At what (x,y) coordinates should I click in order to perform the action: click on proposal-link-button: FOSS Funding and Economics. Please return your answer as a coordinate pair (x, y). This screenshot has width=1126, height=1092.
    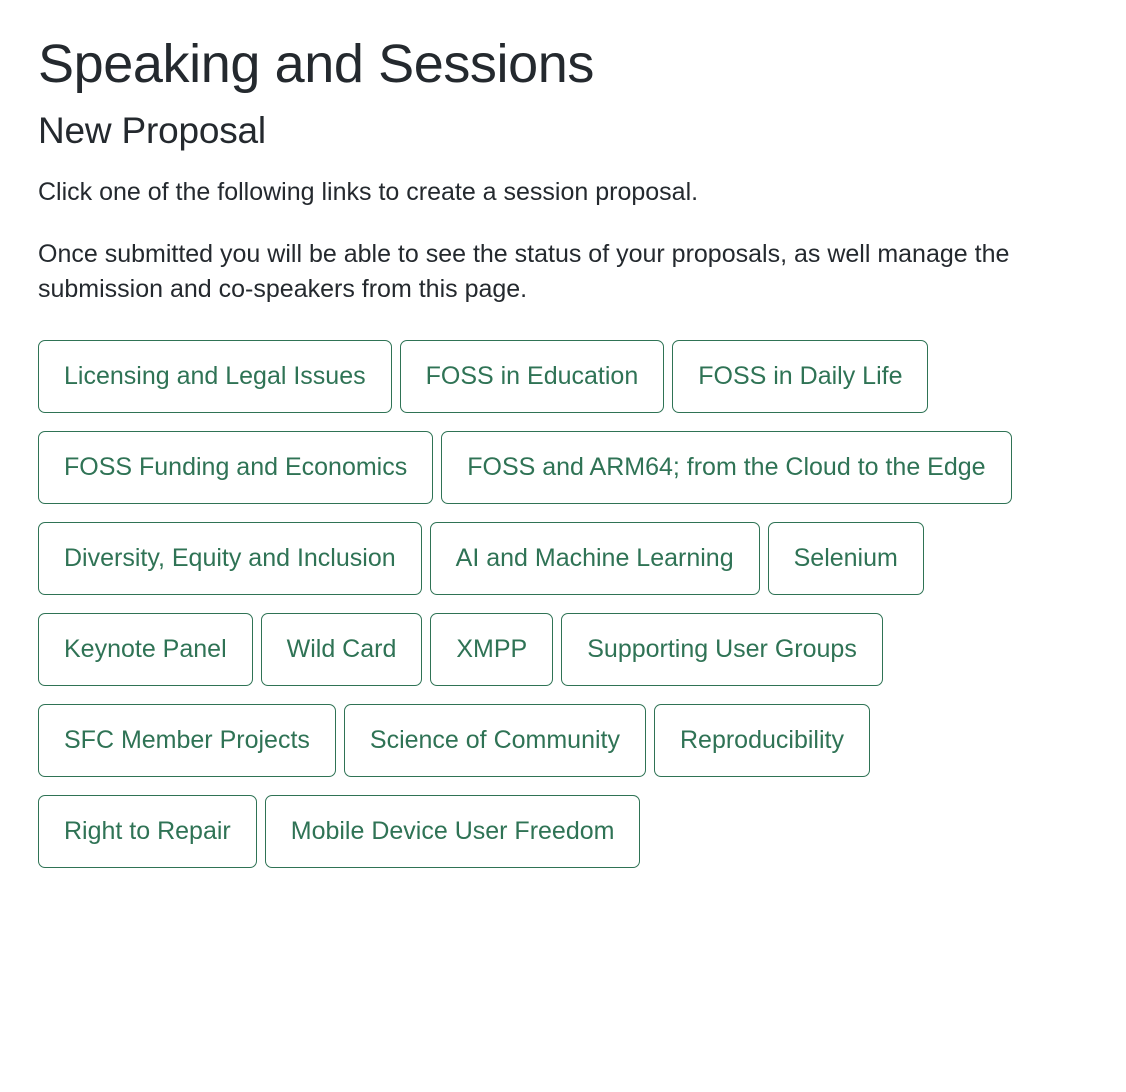
    Looking at the image, I should click on (236, 467).